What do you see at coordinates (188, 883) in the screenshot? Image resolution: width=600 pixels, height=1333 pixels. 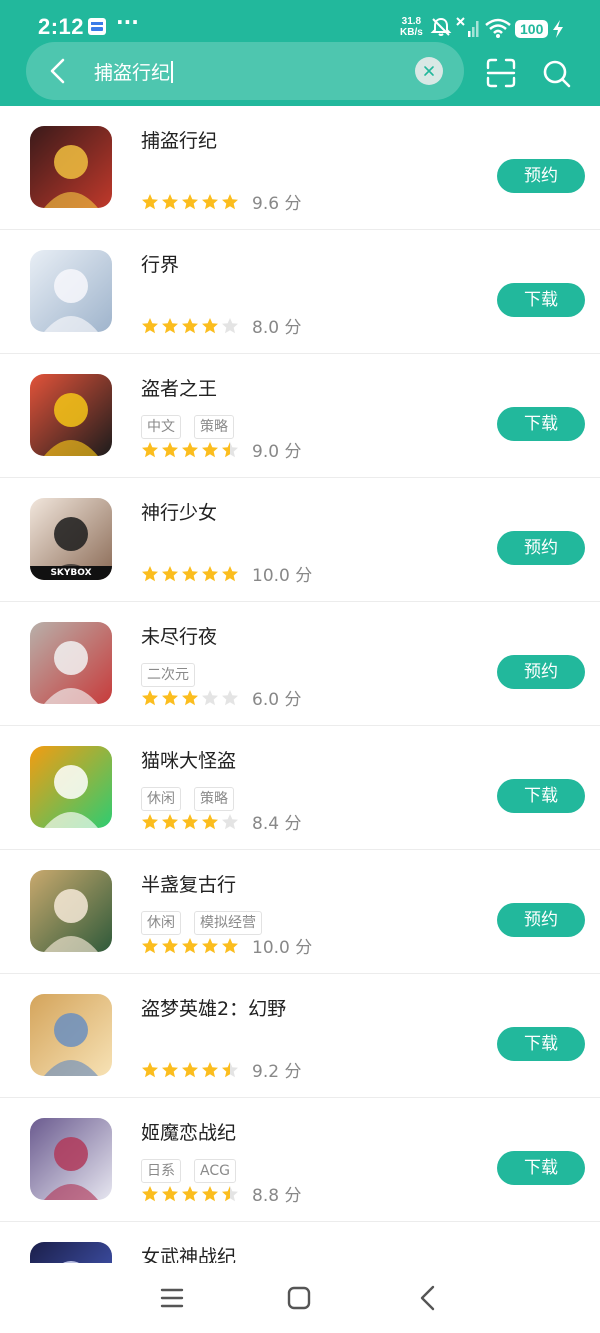 I see `app-name: 半盏复古行` at bounding box center [188, 883].